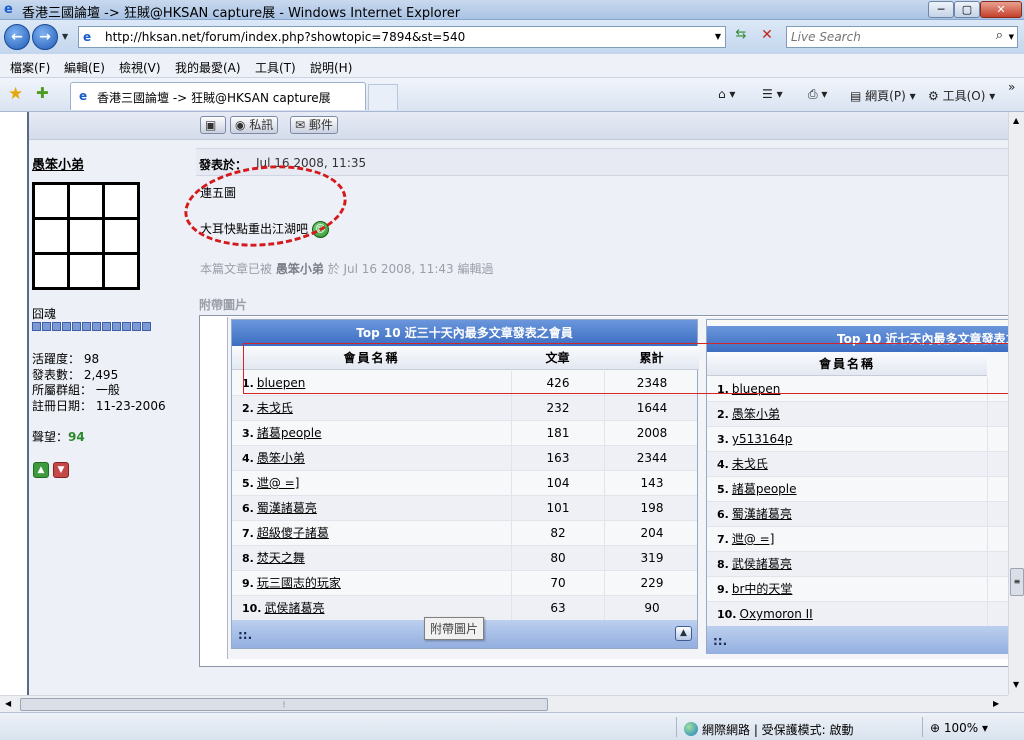 Image resolution: width=1024 pixels, height=740 pixels. Describe the element at coordinates (683, 633) in the screenshot. I see `back-to-top-button: ▲` at that location.